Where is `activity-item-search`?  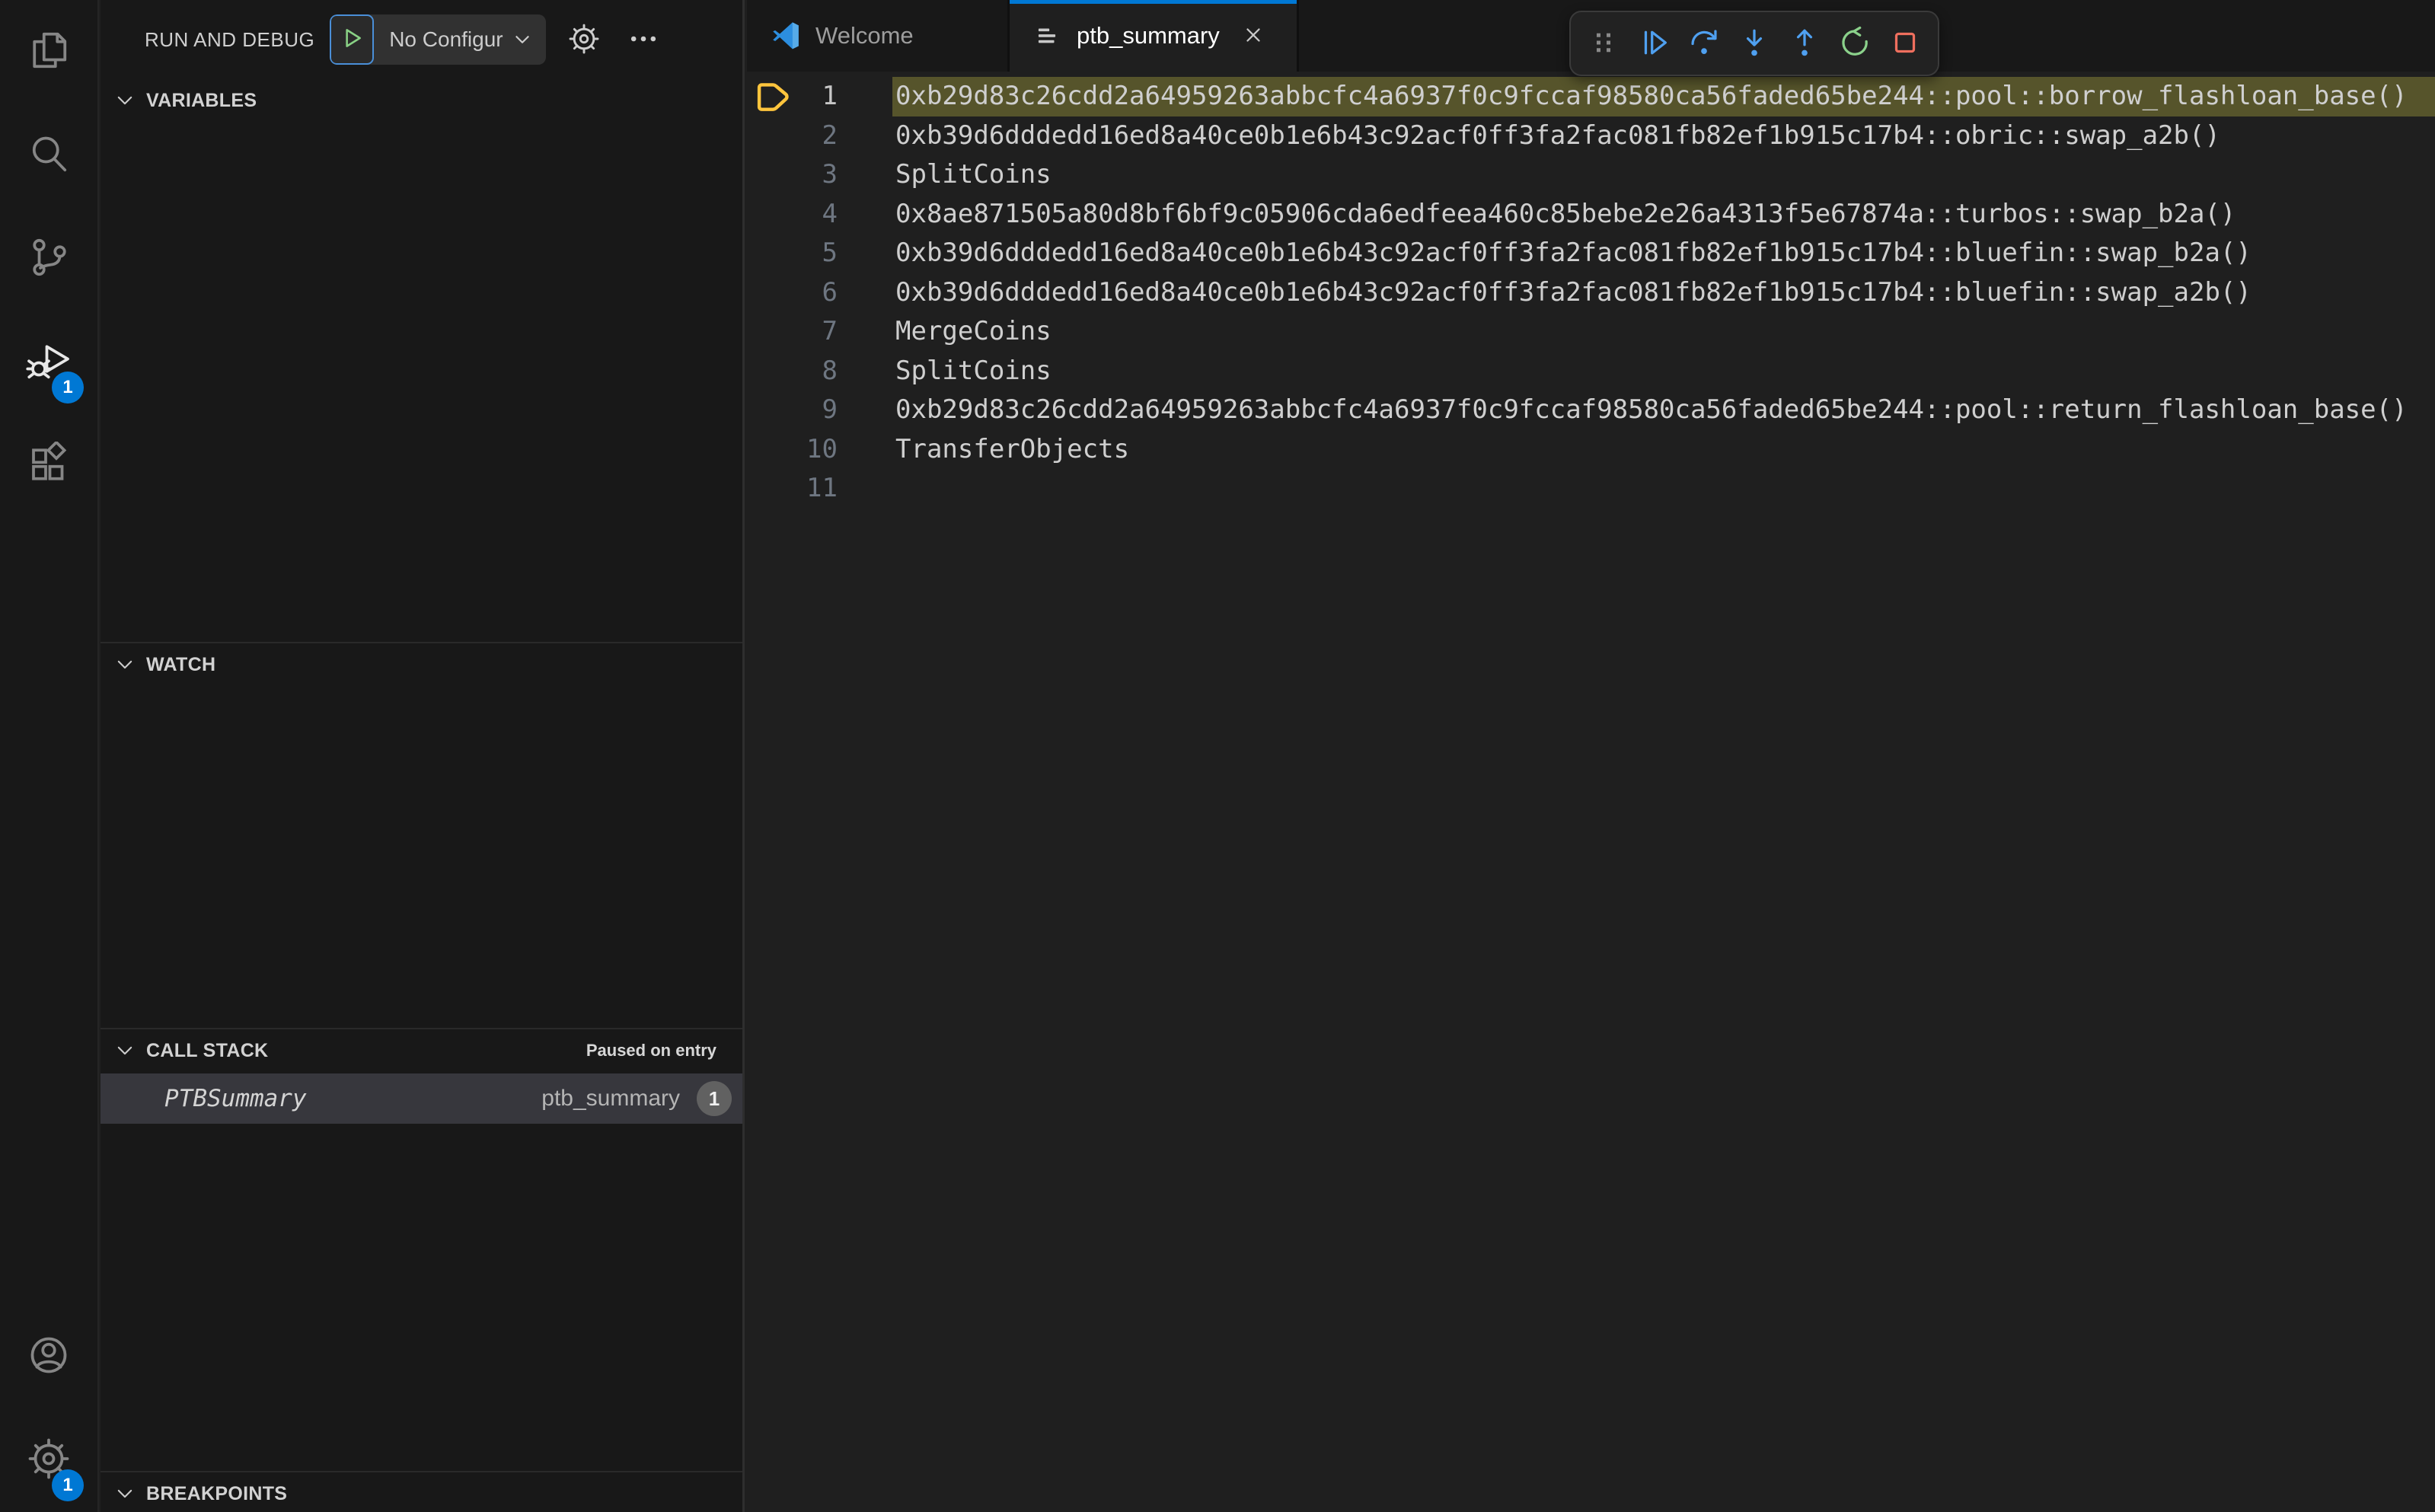 activity-item-search is located at coordinates (48, 155).